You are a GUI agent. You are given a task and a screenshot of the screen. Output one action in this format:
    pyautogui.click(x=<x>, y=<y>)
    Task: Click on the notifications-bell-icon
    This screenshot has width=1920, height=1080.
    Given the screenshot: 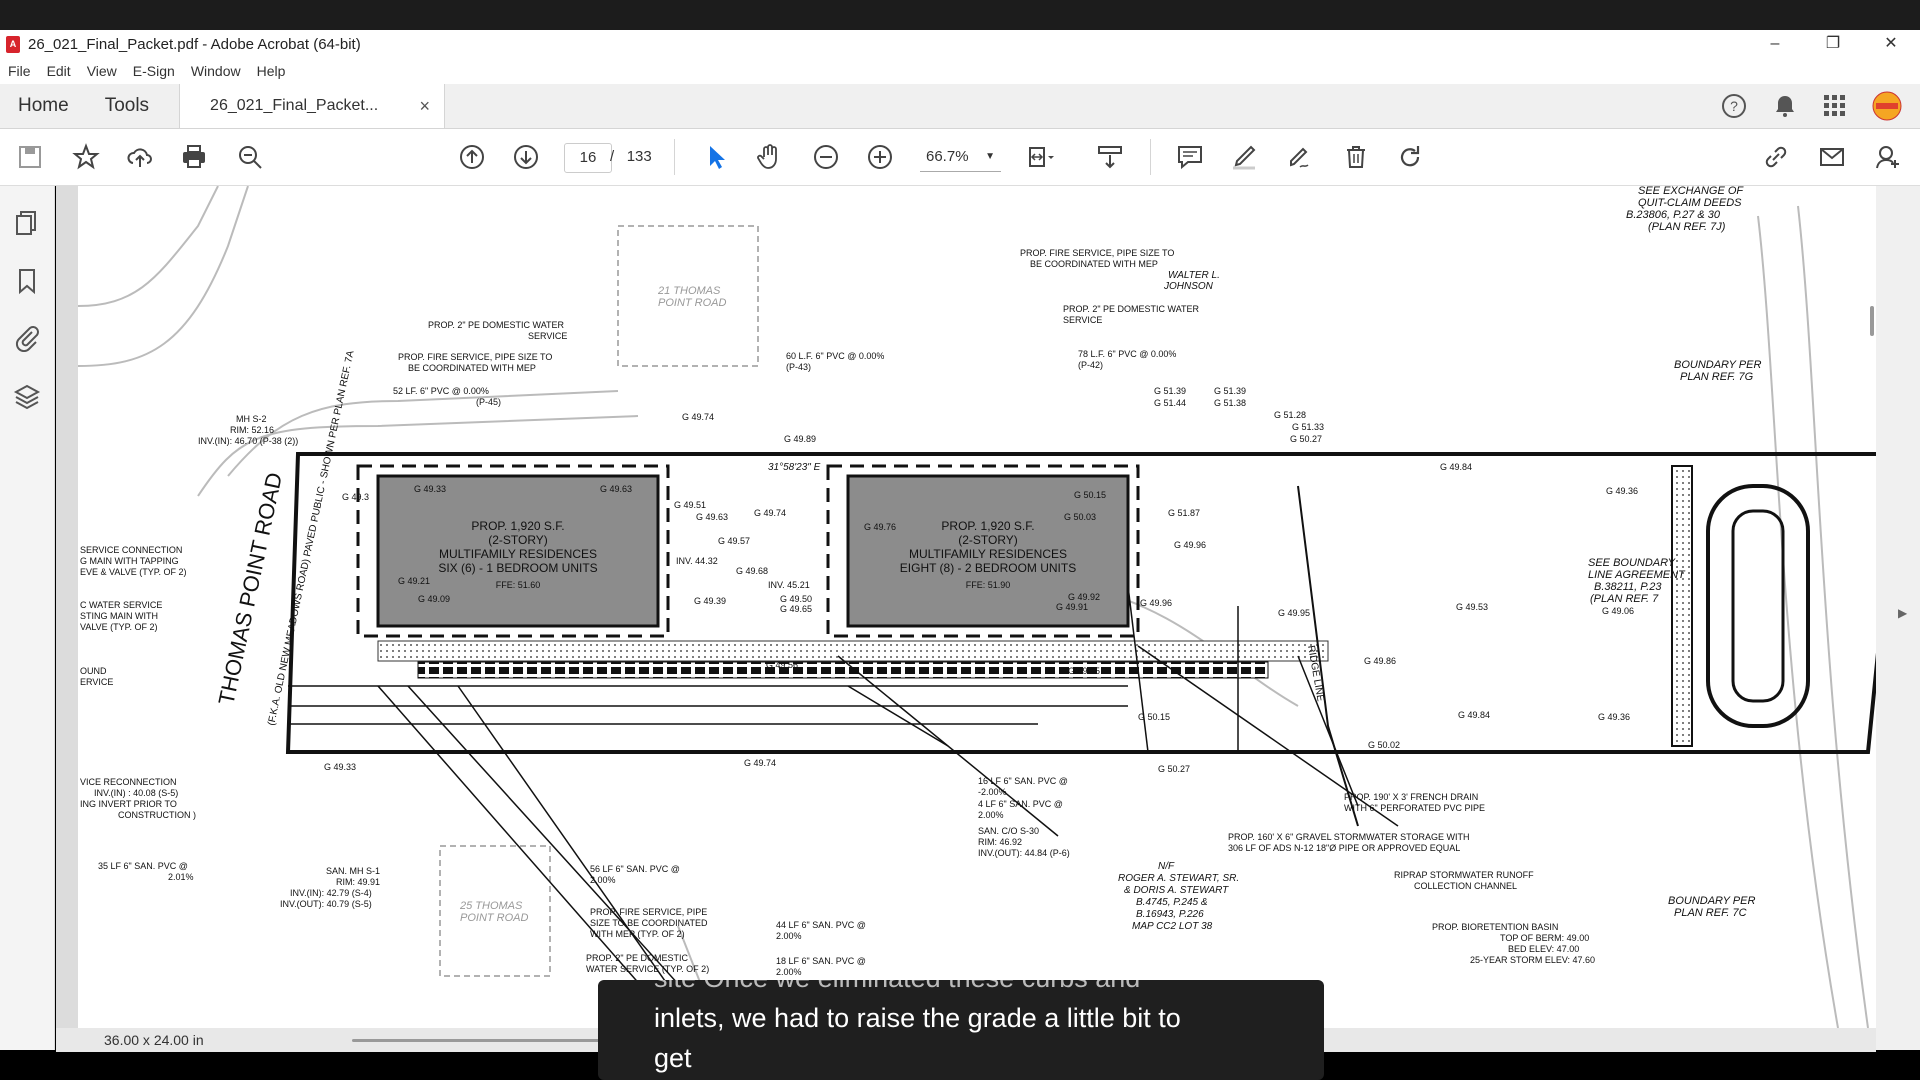 What is the action you would take?
    pyautogui.click(x=1785, y=106)
    